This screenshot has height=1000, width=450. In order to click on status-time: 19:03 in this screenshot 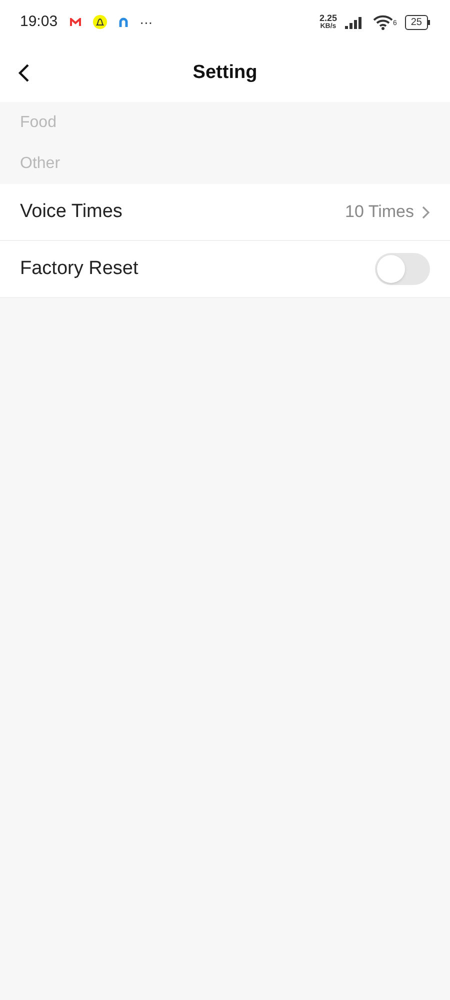, I will do `click(39, 22)`.